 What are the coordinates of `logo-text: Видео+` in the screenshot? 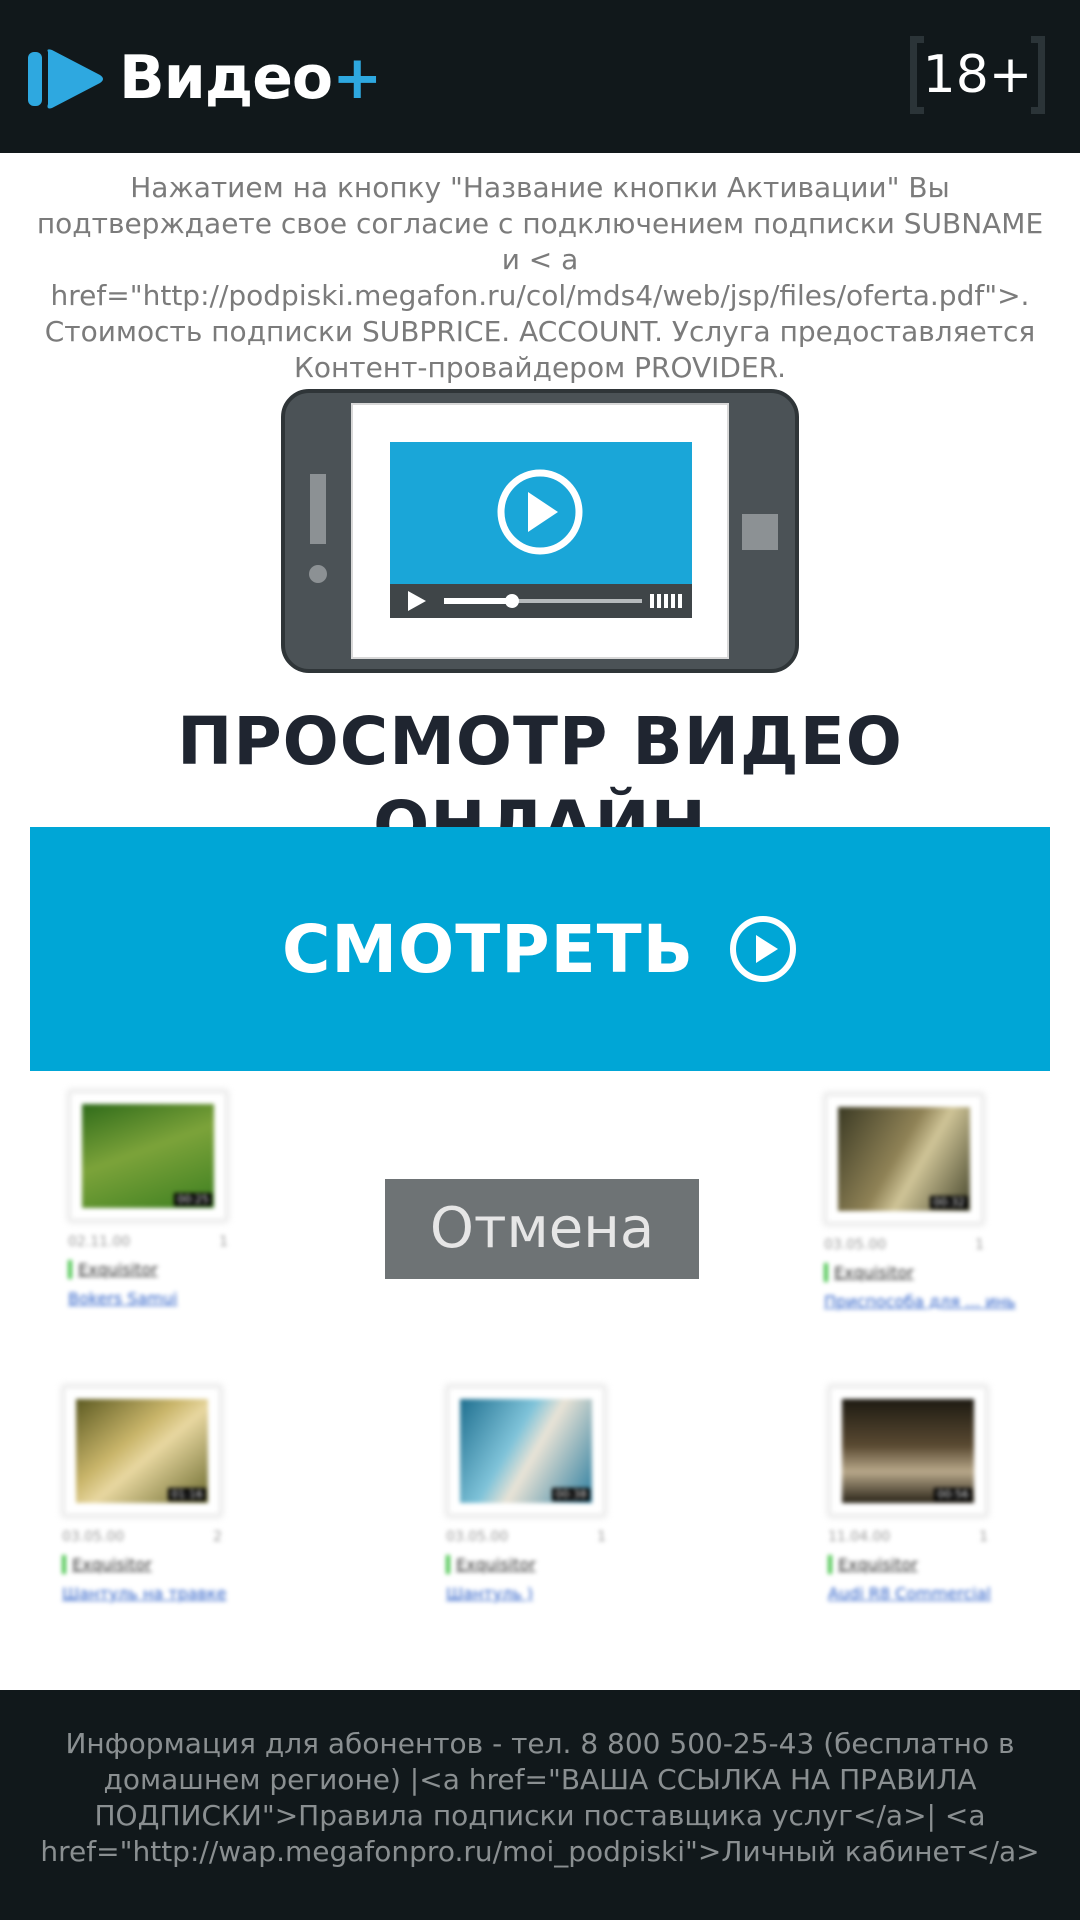 It's located at (250, 78).